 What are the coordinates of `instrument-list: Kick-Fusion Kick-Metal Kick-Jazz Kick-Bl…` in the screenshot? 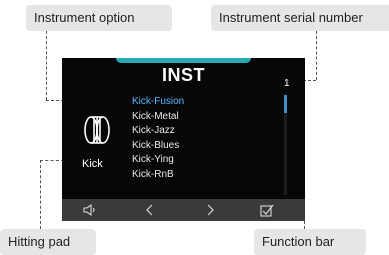 It's located at (158, 139).